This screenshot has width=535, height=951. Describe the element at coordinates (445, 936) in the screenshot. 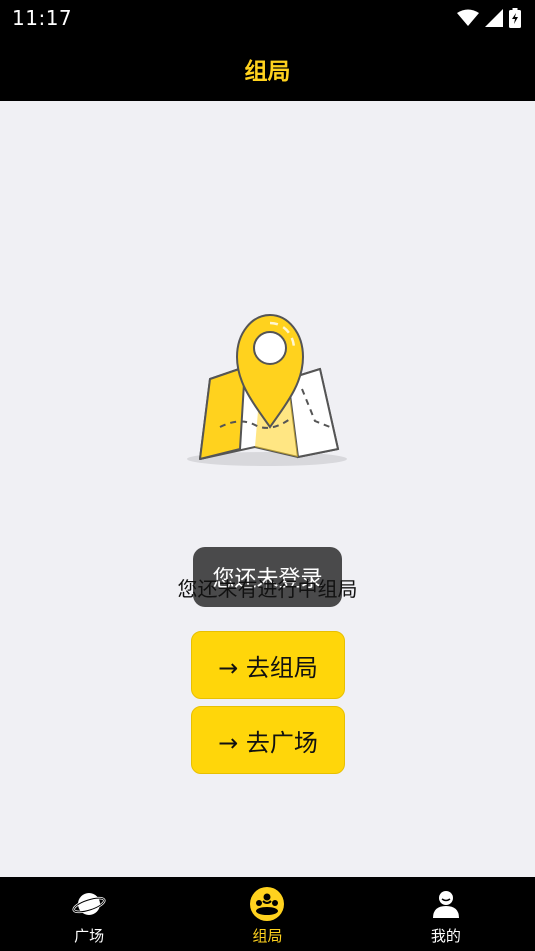

I see `tab-mine-label: 我的` at that location.